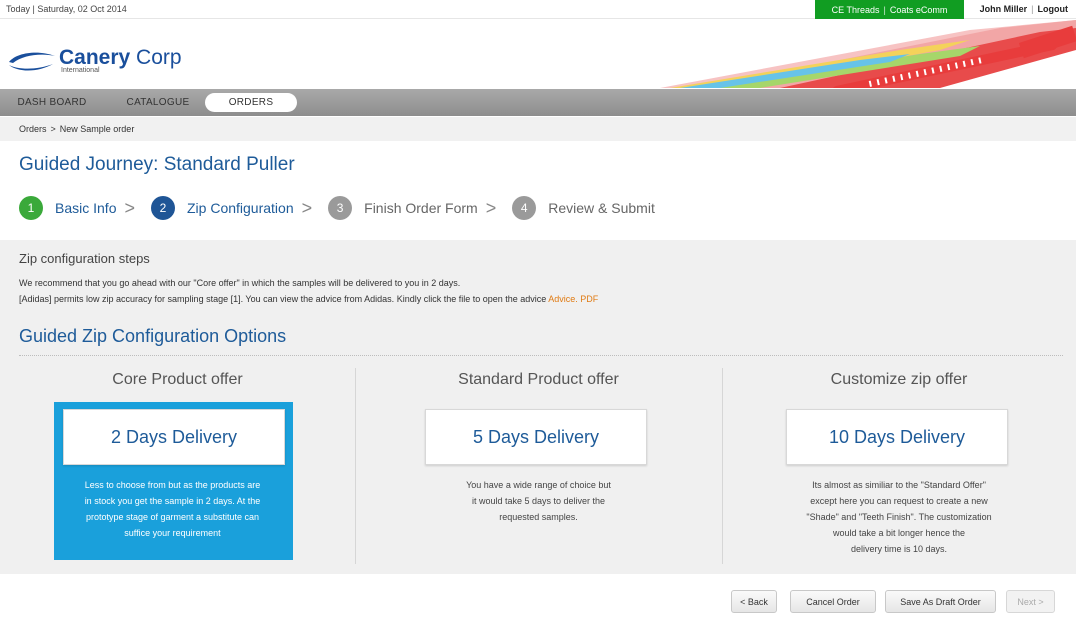 The width and height of the screenshot is (1076, 624). What do you see at coordinates (31, 208) in the screenshot?
I see `step-number: 1` at bounding box center [31, 208].